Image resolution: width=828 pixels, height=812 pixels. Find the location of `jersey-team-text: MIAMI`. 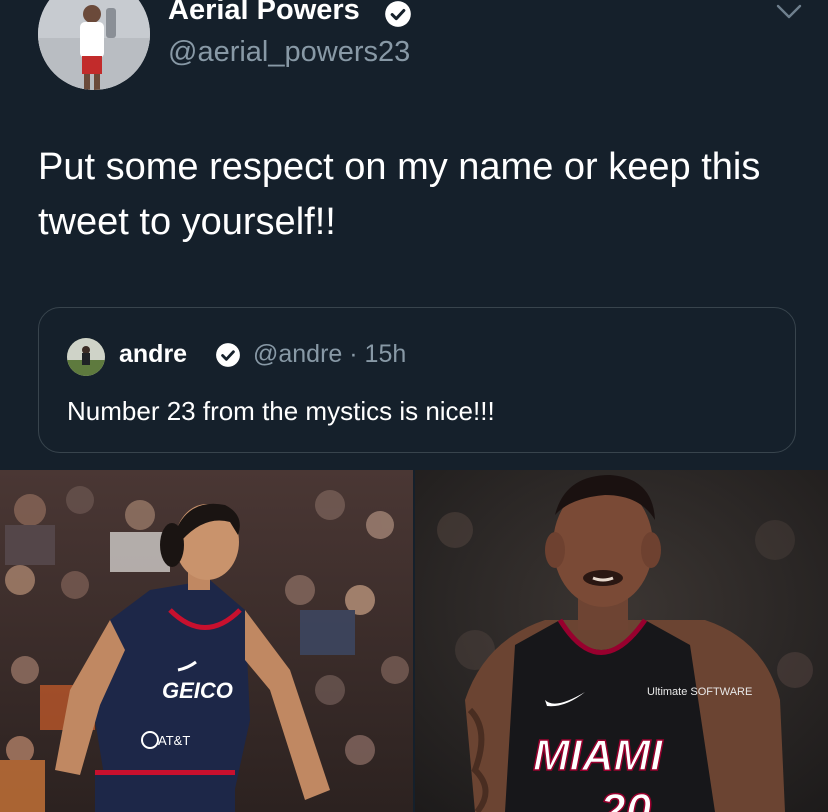

jersey-team-text: MIAMI is located at coordinates (598, 755).